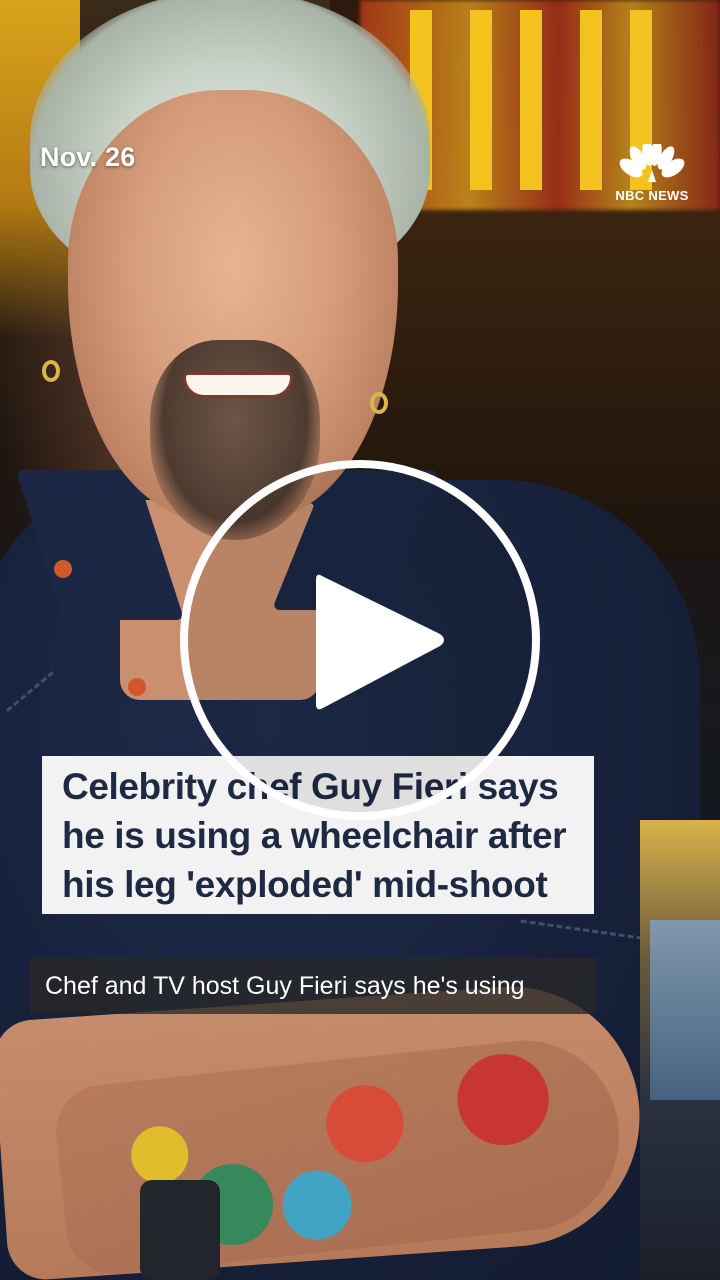 The height and width of the screenshot is (1280, 720). Describe the element at coordinates (305, 884) in the screenshot. I see `headline-line: his leg 'exploded' mid-shoot` at that location.